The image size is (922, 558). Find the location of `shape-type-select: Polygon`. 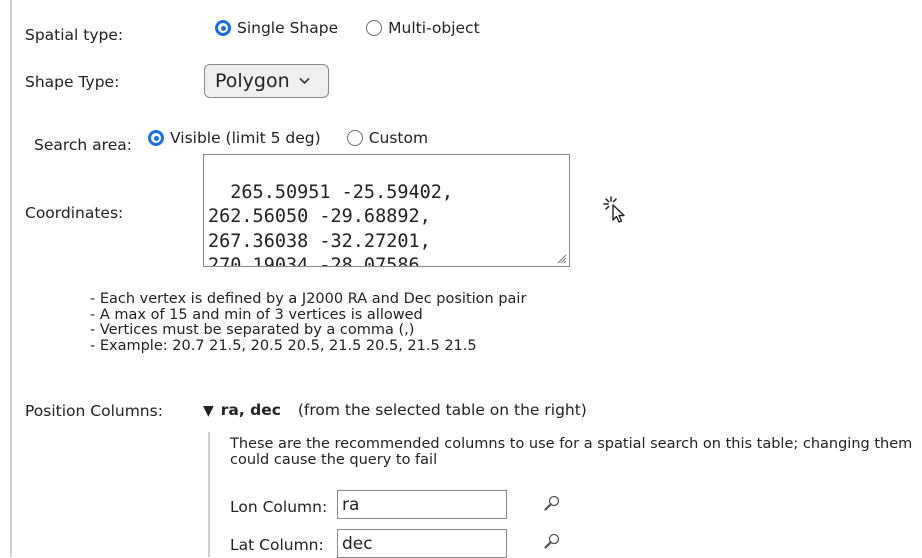

shape-type-select: Polygon is located at coordinates (266, 81).